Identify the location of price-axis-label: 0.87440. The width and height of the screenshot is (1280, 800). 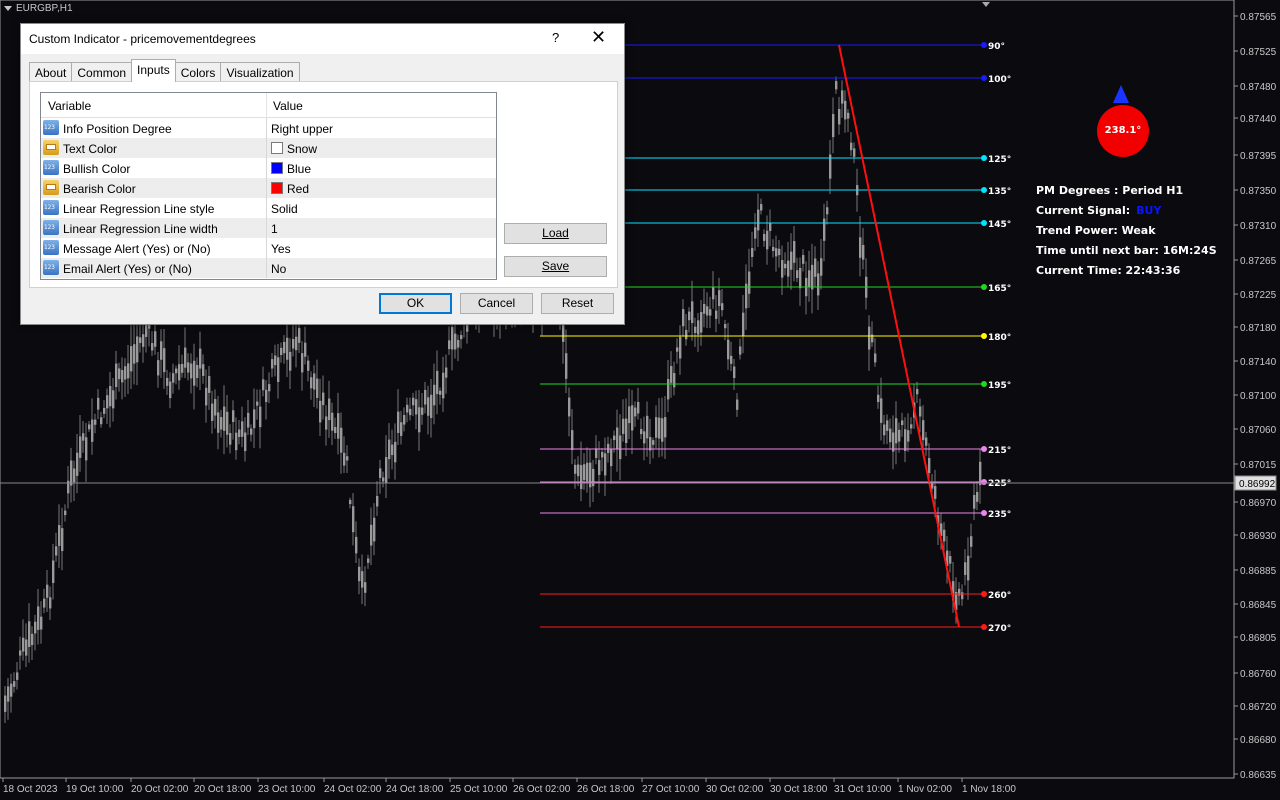
(1258, 119).